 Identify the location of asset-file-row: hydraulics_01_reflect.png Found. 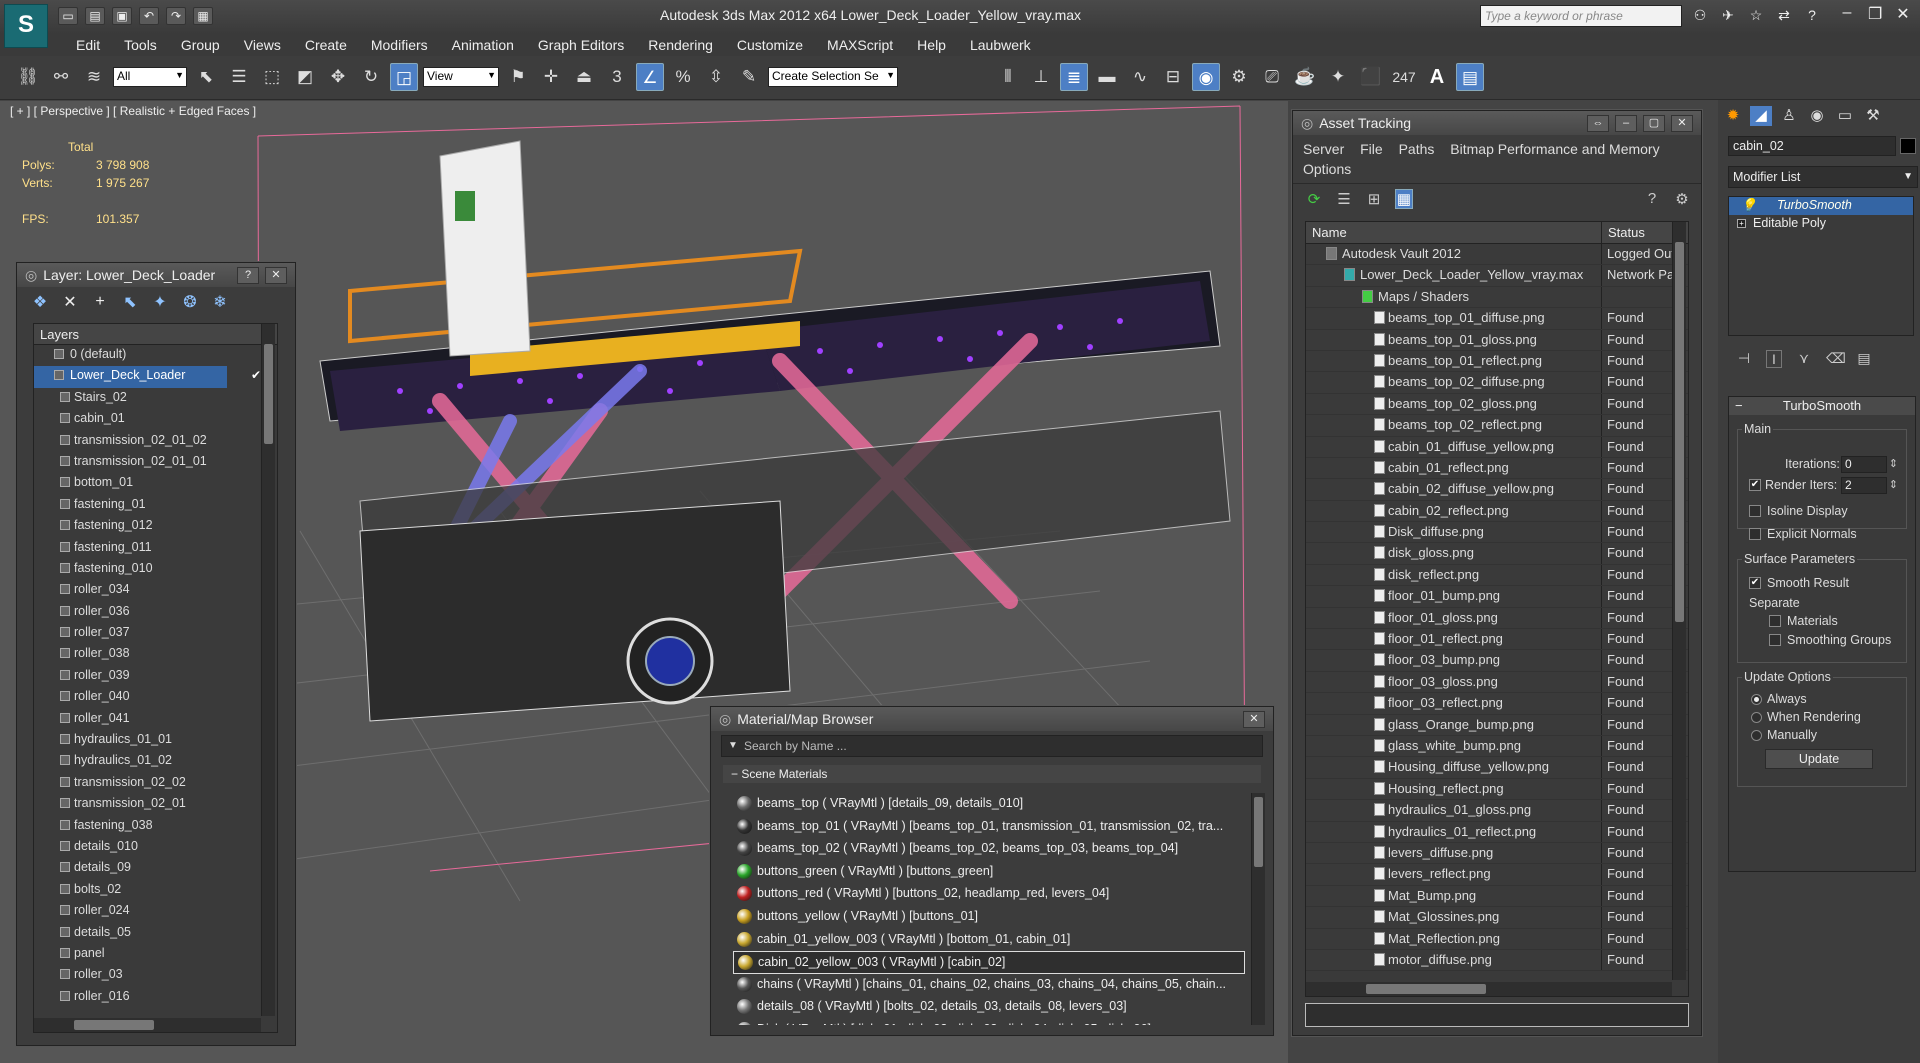
(1497, 832).